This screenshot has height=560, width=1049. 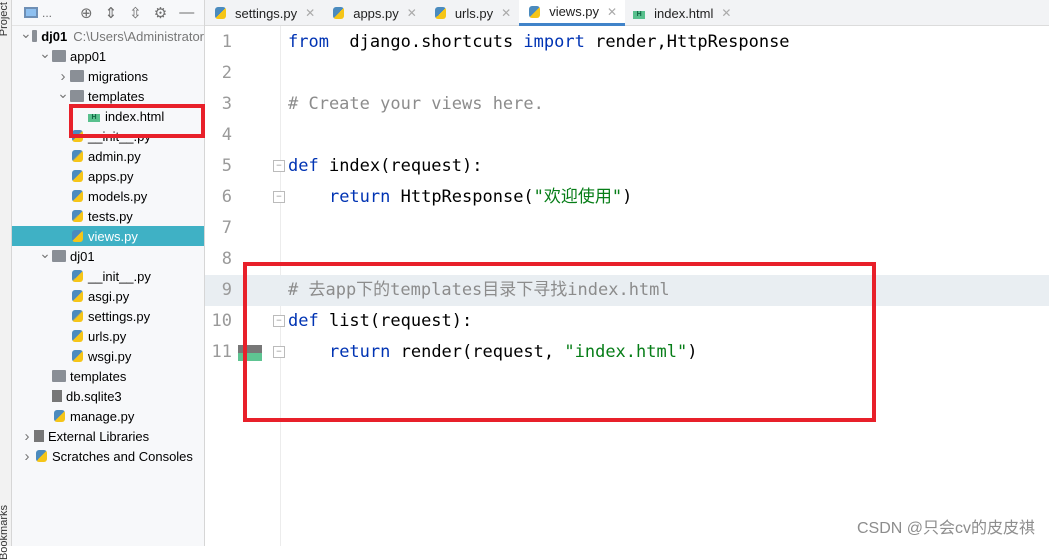 I want to click on line-number: 8, so click(x=226, y=259).